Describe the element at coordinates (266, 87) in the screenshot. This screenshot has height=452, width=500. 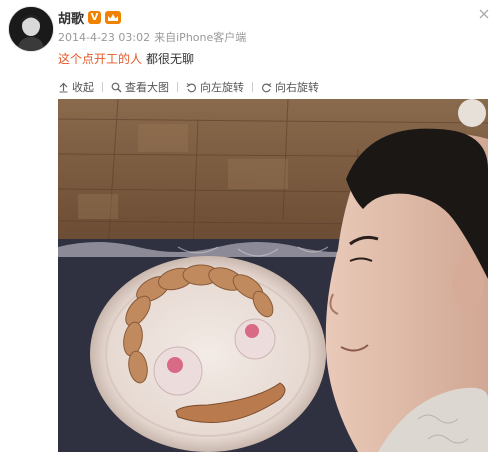
I see `rotate-right-icon` at that location.